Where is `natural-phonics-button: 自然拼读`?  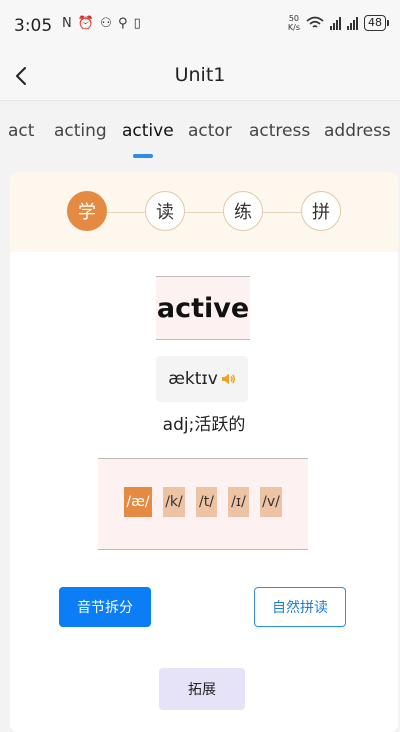 natural-phonics-button: 自然拼读 is located at coordinates (300, 607).